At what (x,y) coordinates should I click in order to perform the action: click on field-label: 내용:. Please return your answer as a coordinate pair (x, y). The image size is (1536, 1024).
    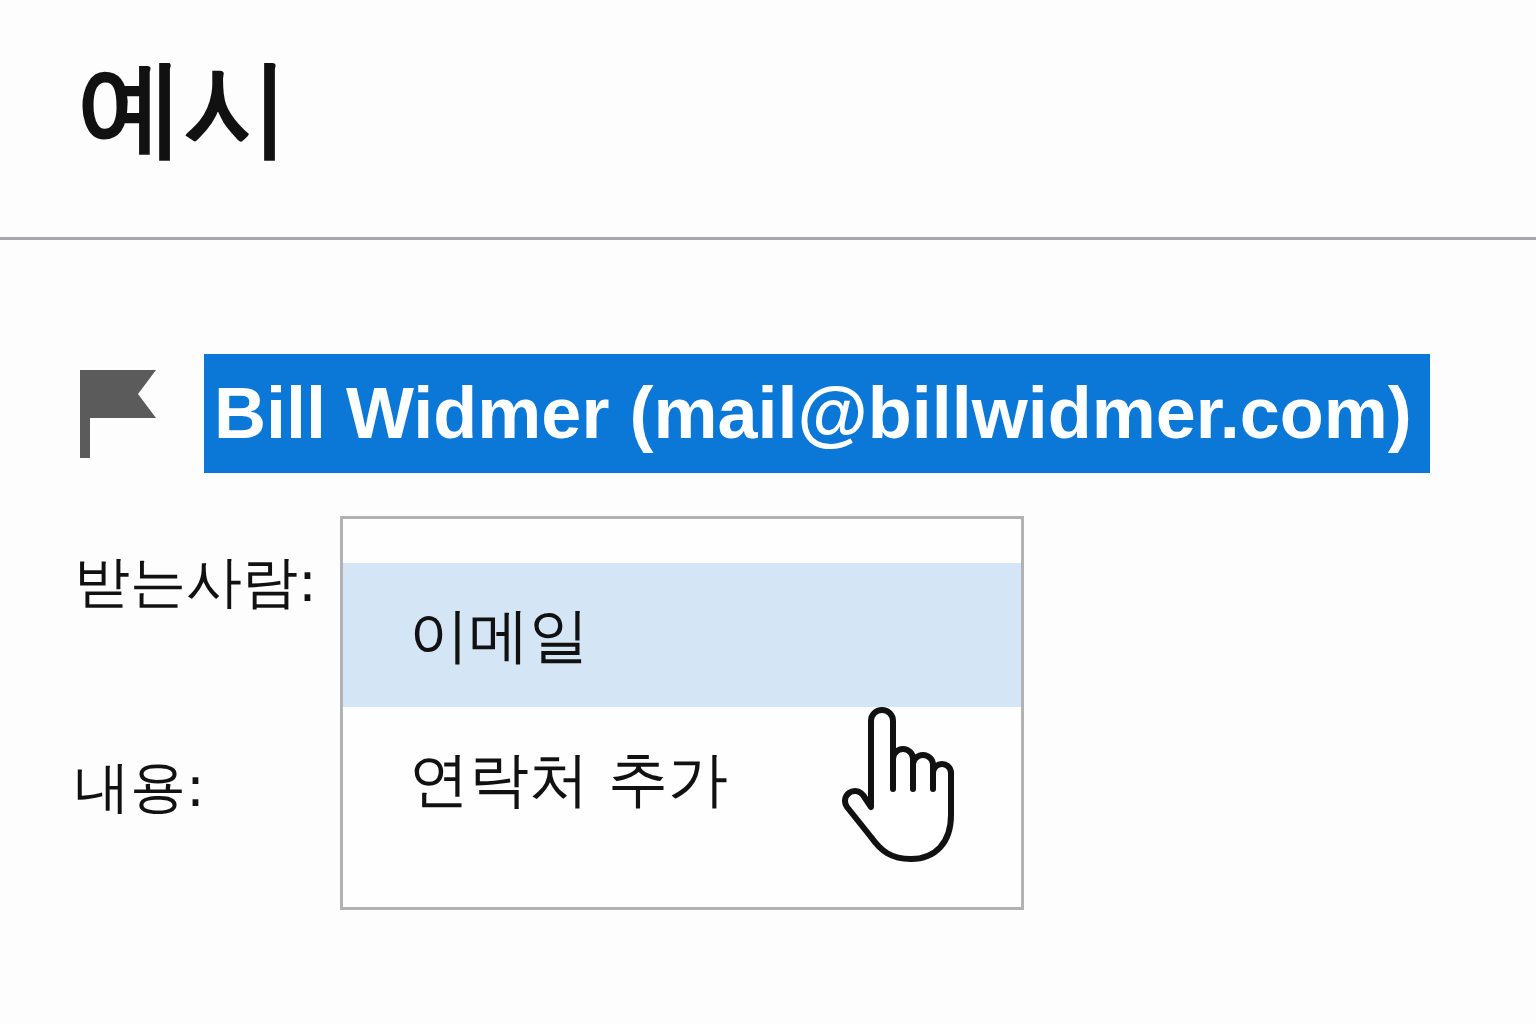
    Looking at the image, I should click on (139, 787).